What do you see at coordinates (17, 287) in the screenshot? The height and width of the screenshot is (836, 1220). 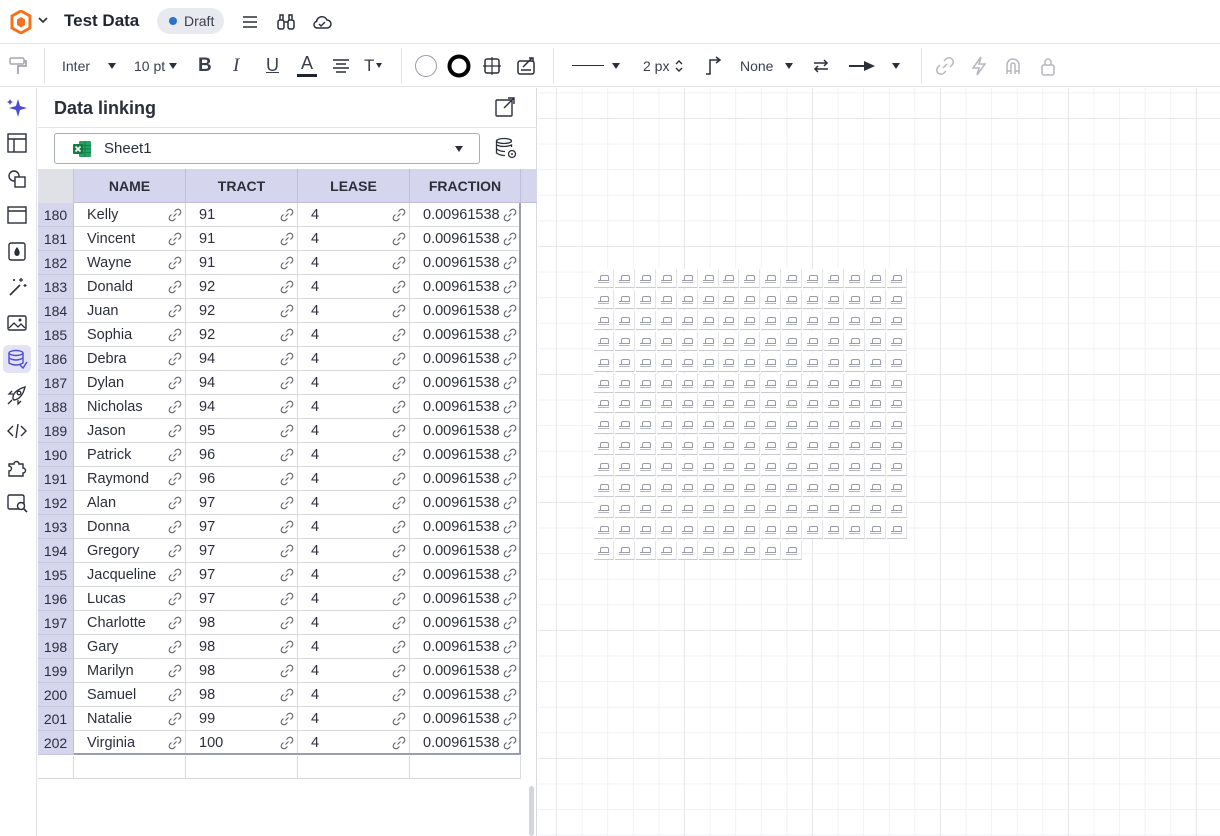 I see `magic-wand-icon` at bounding box center [17, 287].